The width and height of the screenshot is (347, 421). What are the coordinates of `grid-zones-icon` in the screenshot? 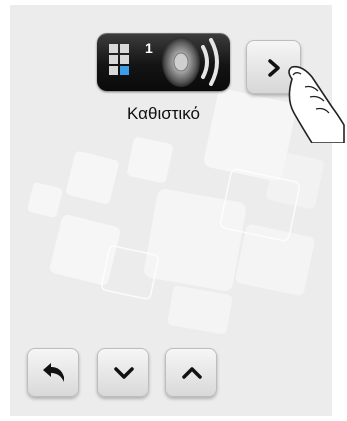 It's located at (119, 59).